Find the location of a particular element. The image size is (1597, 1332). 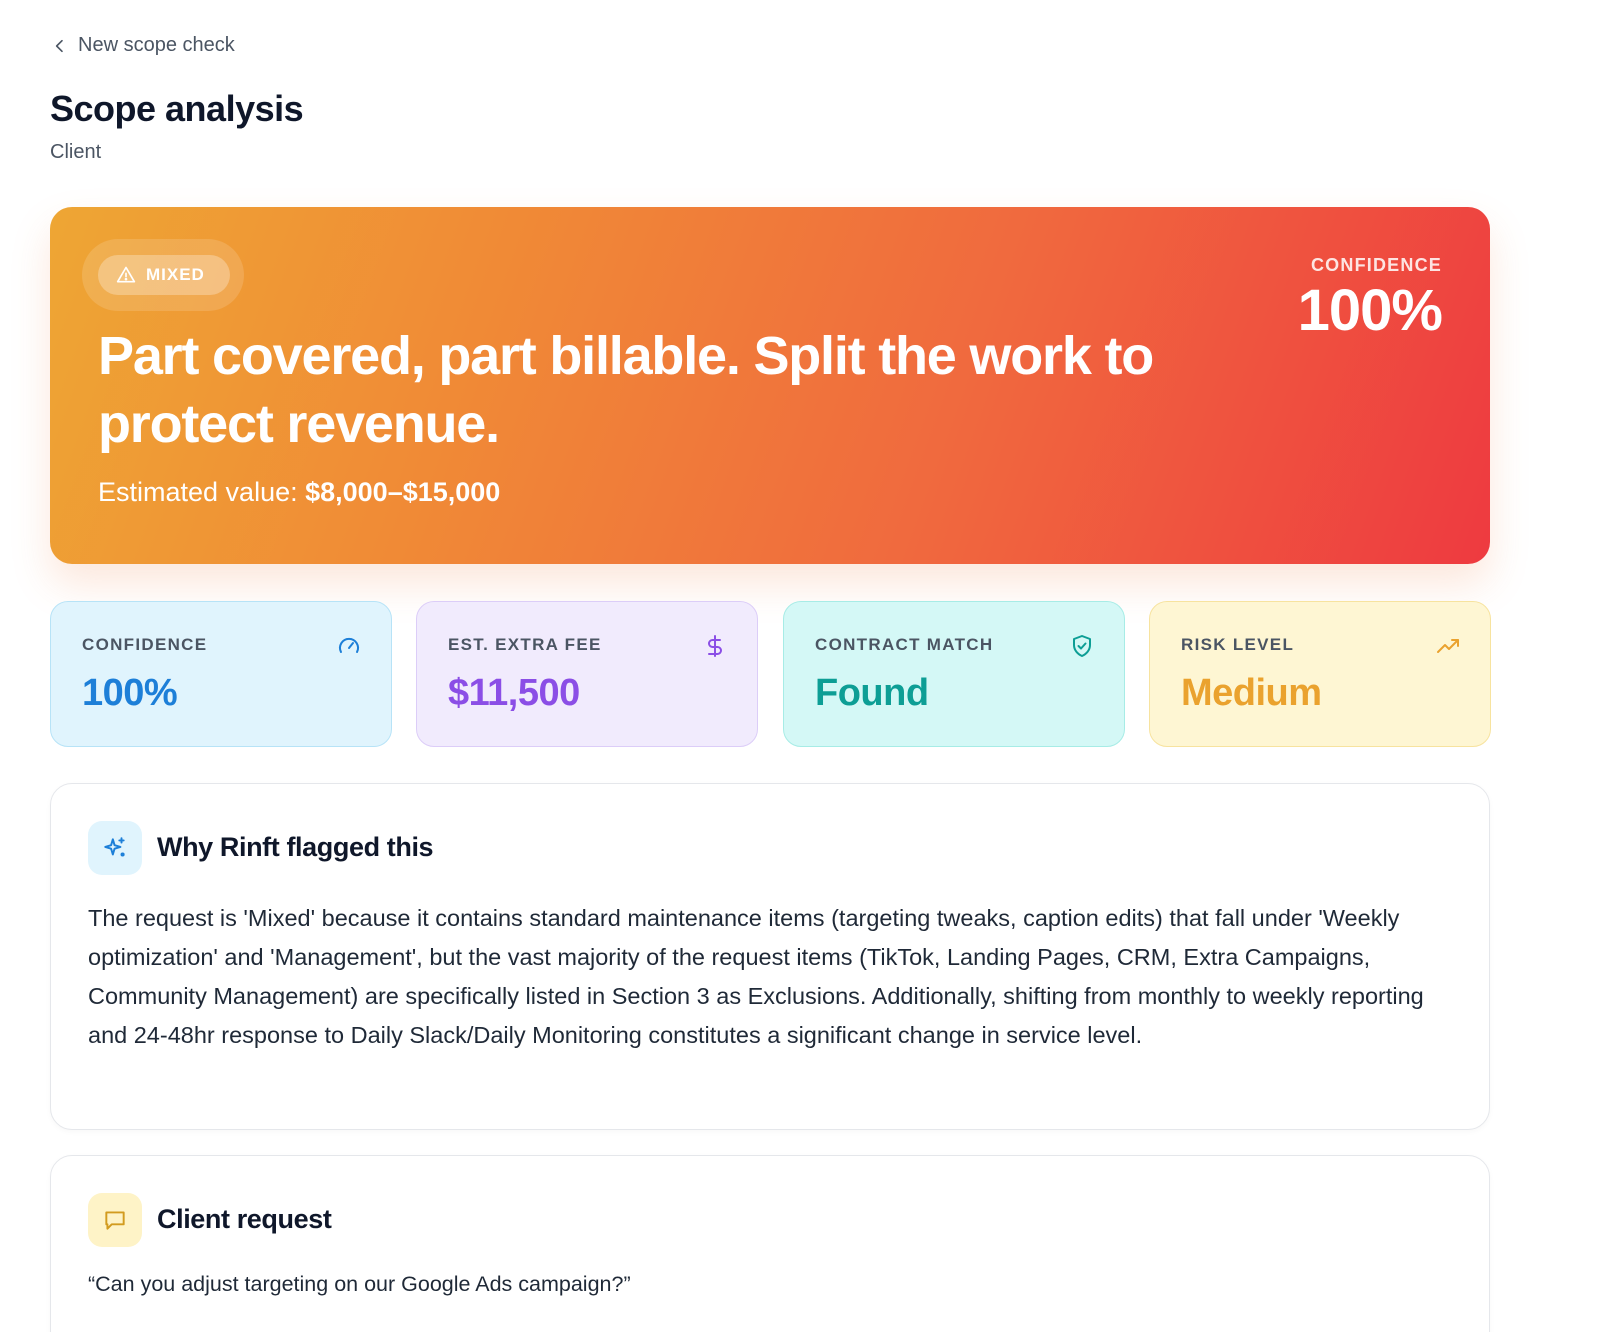

sparkles-icon is located at coordinates (114, 847).